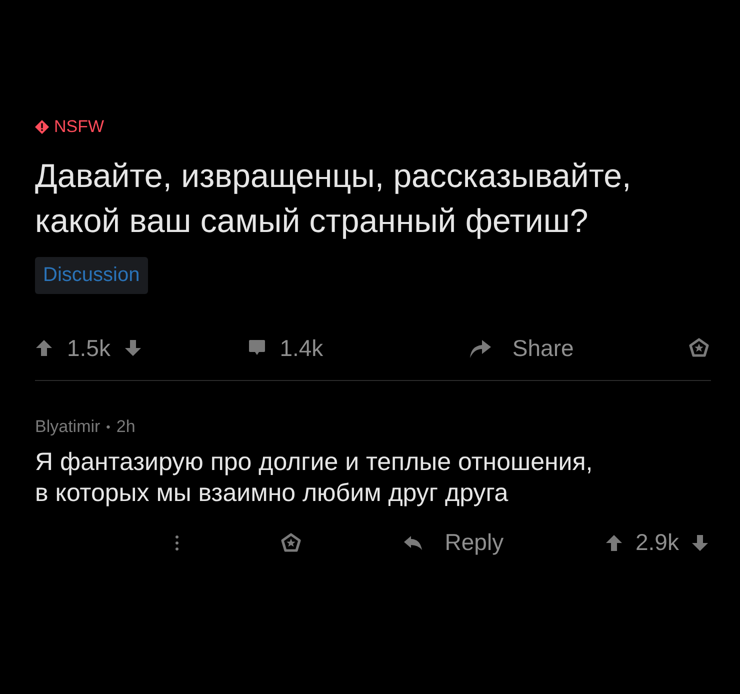 The height and width of the screenshot is (694, 740). What do you see at coordinates (257, 348) in the screenshot?
I see `comment-icon` at bounding box center [257, 348].